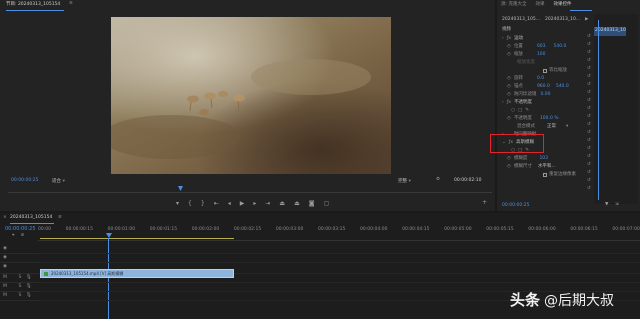  I want to click on timeline-timecode: 00:00:00:25, so click(20, 229).